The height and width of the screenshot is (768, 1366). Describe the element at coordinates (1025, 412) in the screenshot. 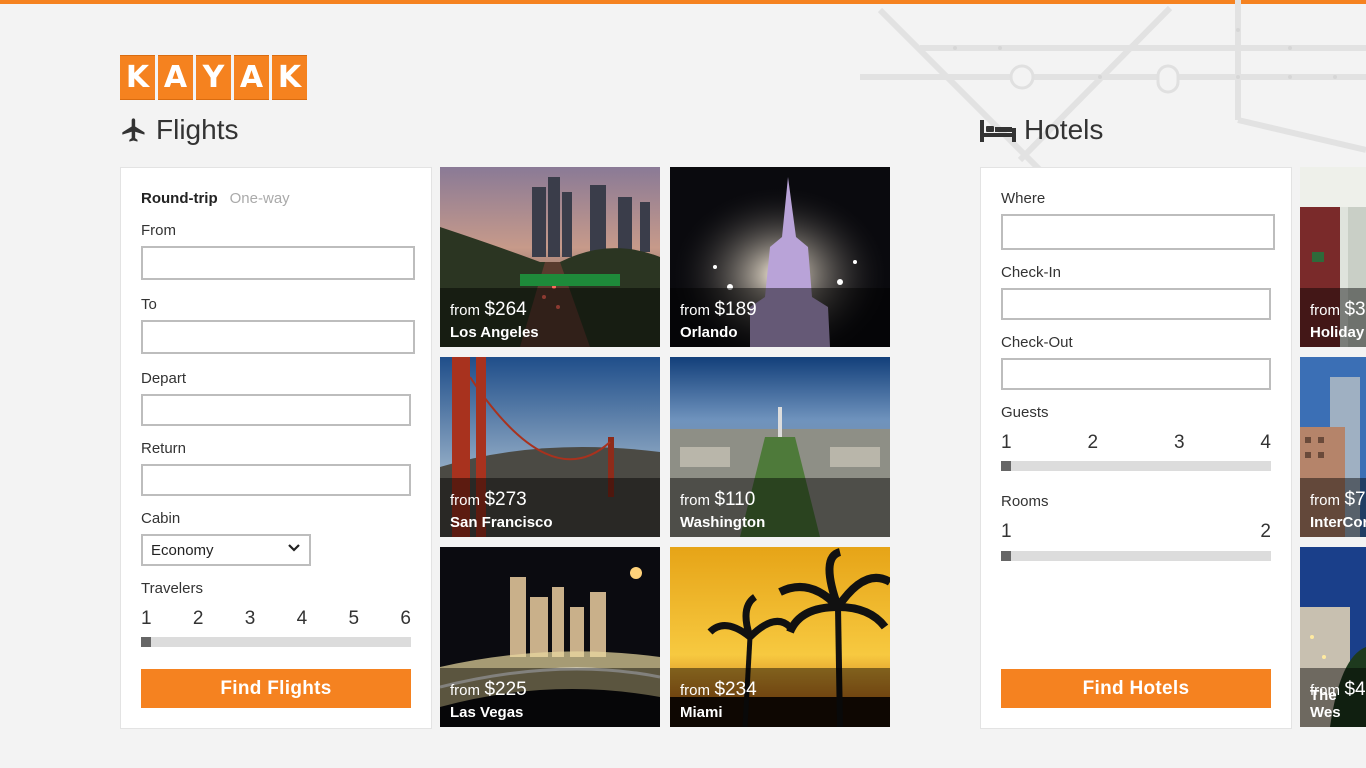

I see `guests-label: Guests` at that location.